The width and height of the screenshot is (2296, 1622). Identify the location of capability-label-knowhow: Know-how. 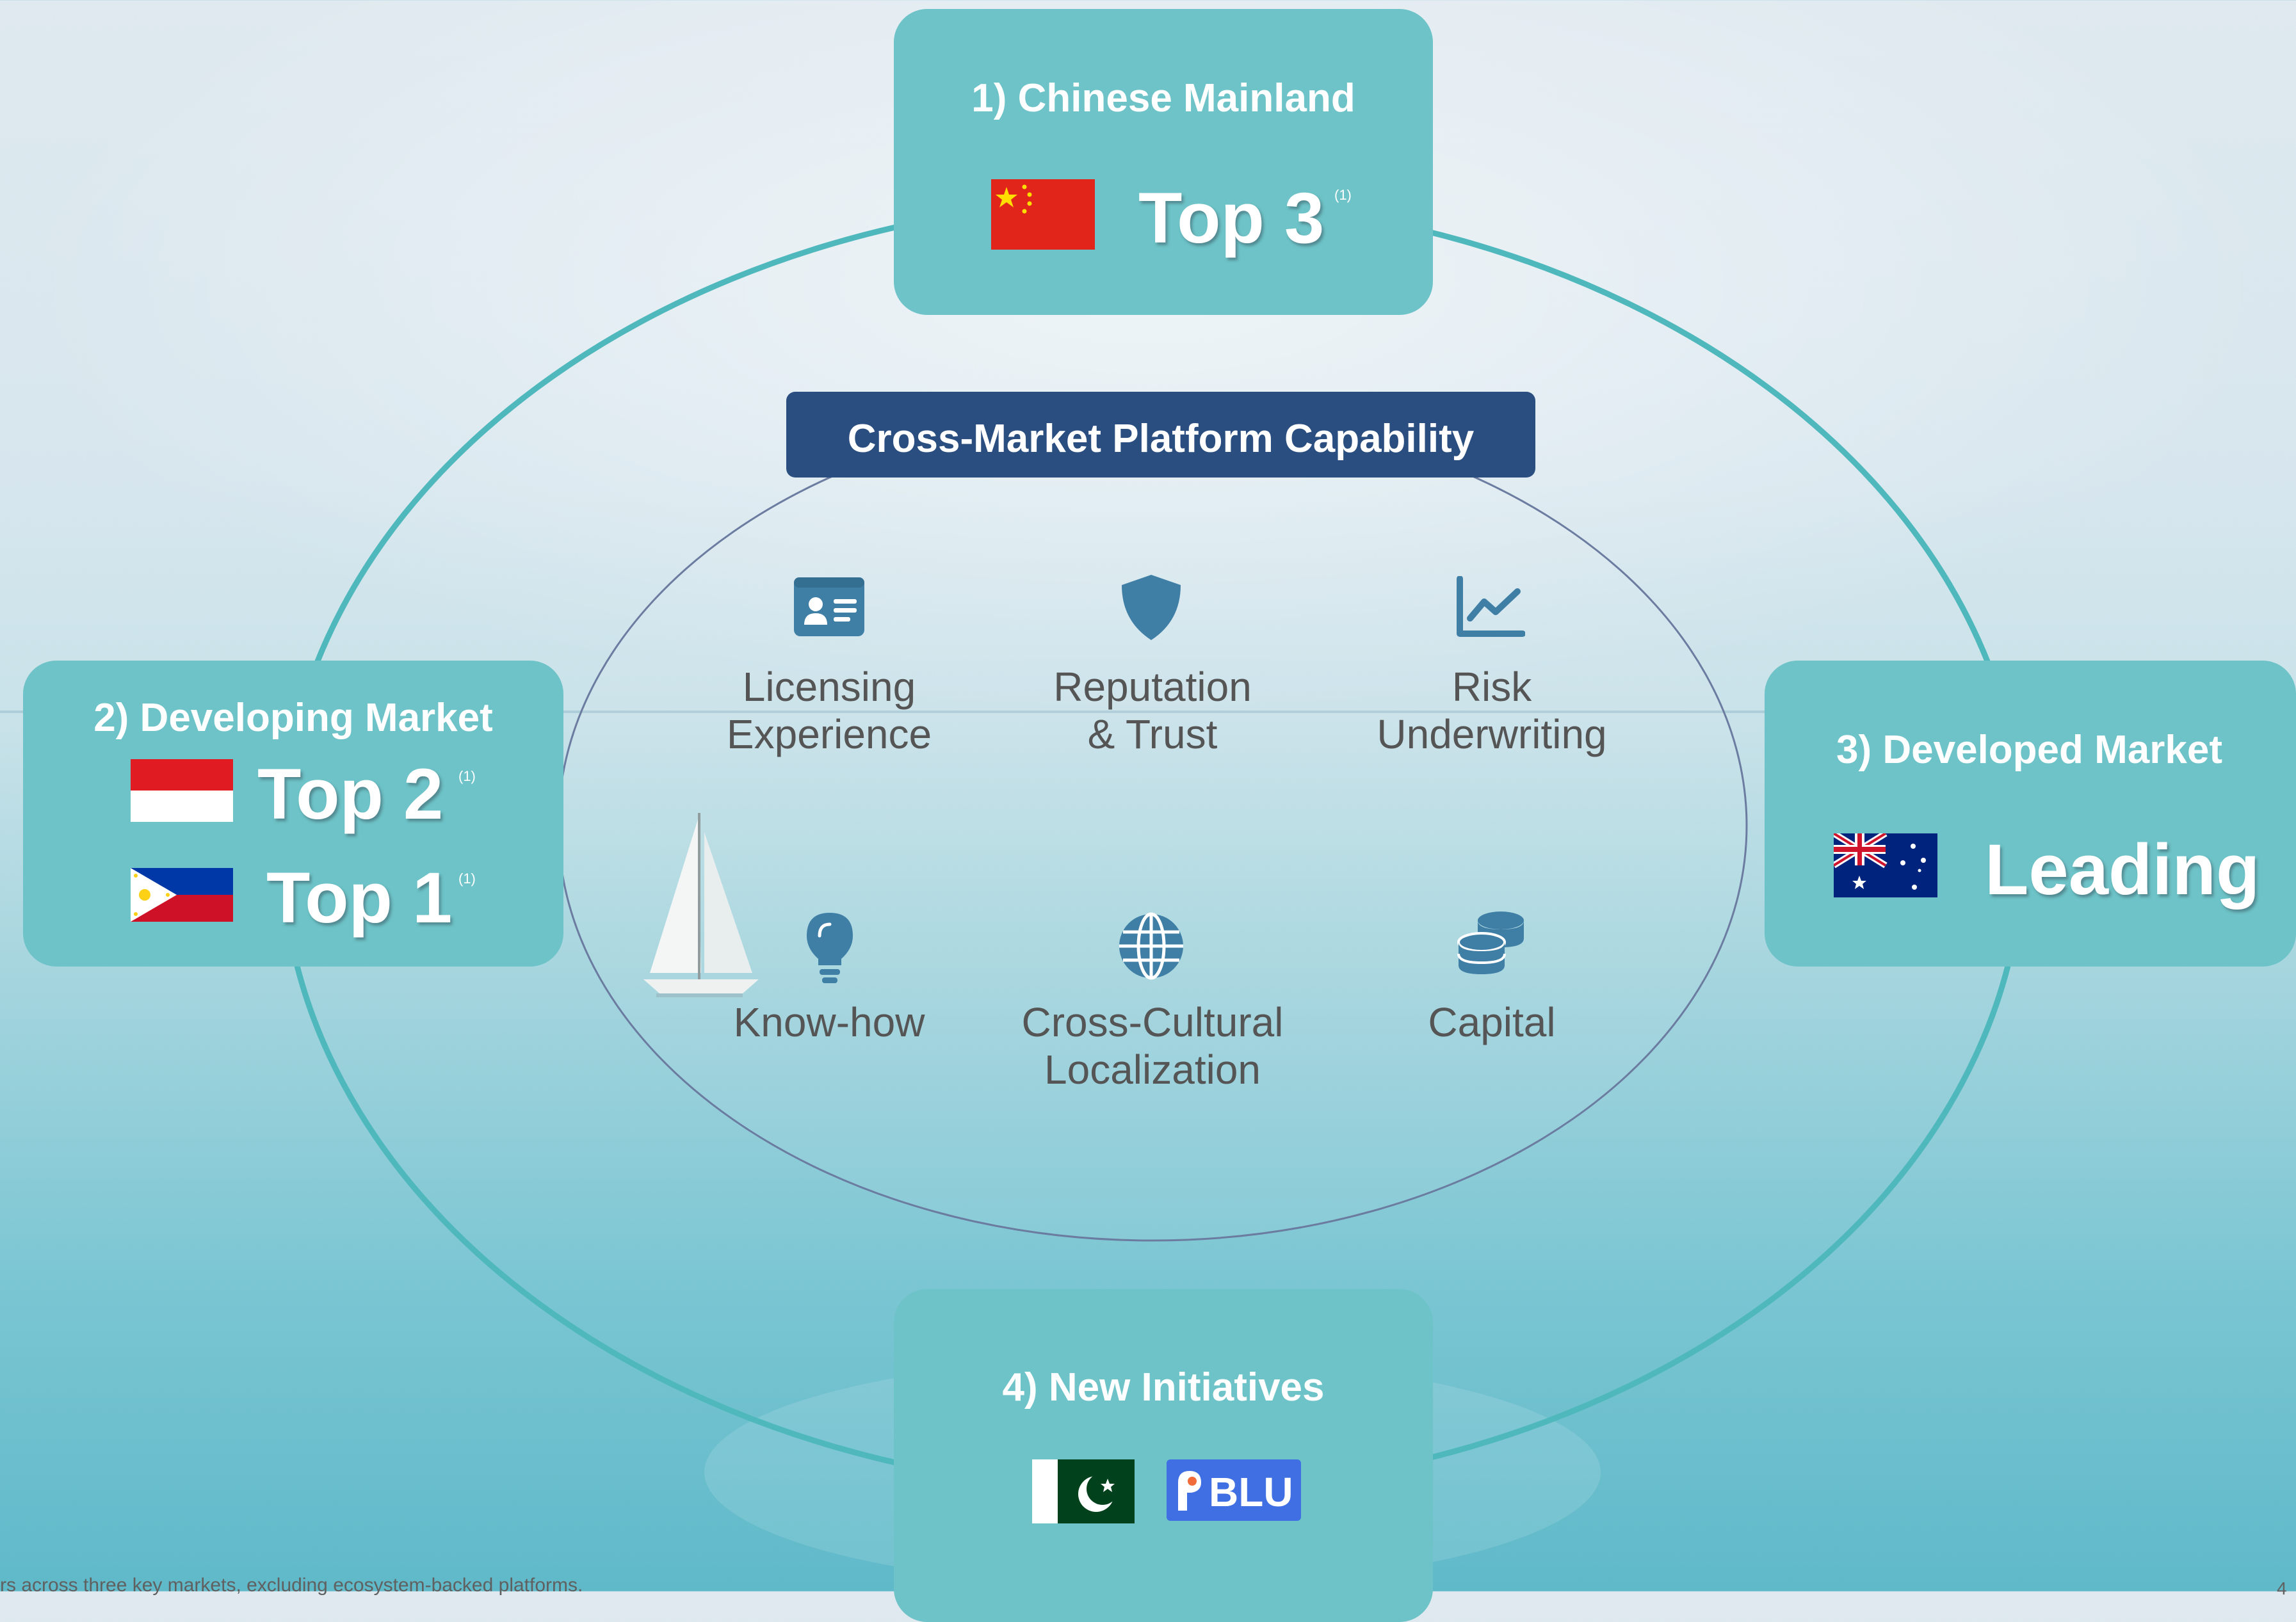
(829, 1022).